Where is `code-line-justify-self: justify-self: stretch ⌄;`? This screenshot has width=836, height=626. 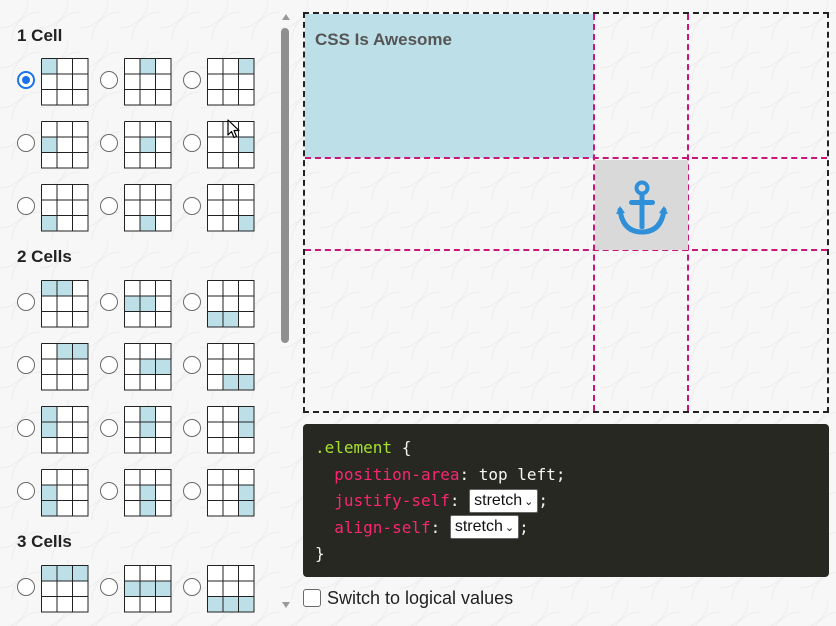
code-line-justify-self: justify-self: stretch ⌄; is located at coordinates (566, 501).